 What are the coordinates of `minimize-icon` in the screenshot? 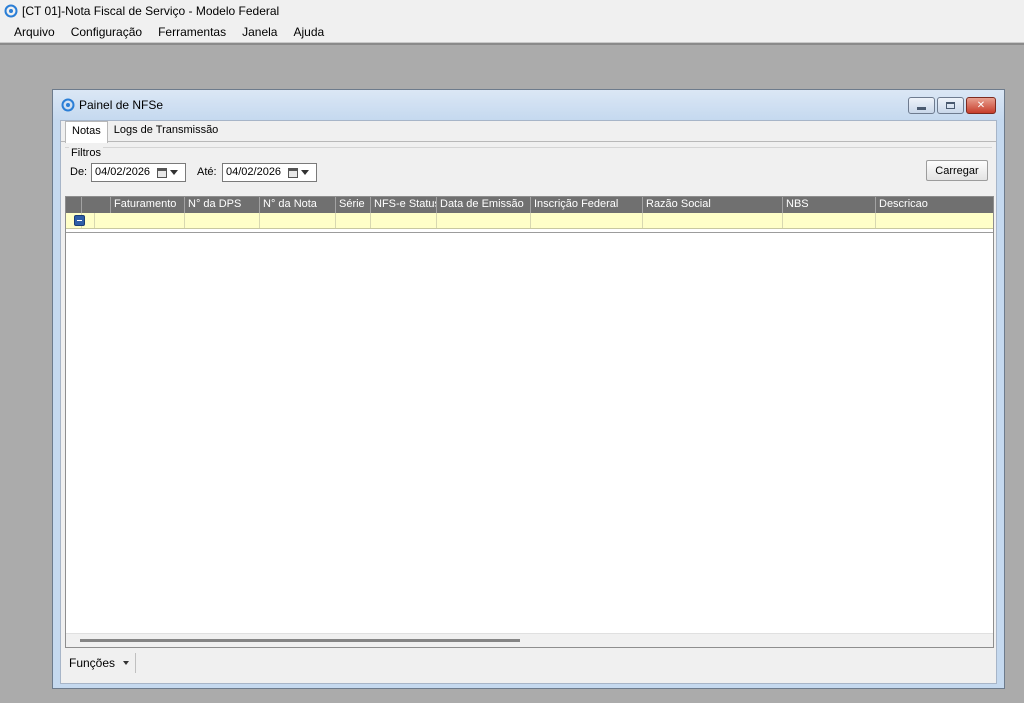 It's located at (921, 108).